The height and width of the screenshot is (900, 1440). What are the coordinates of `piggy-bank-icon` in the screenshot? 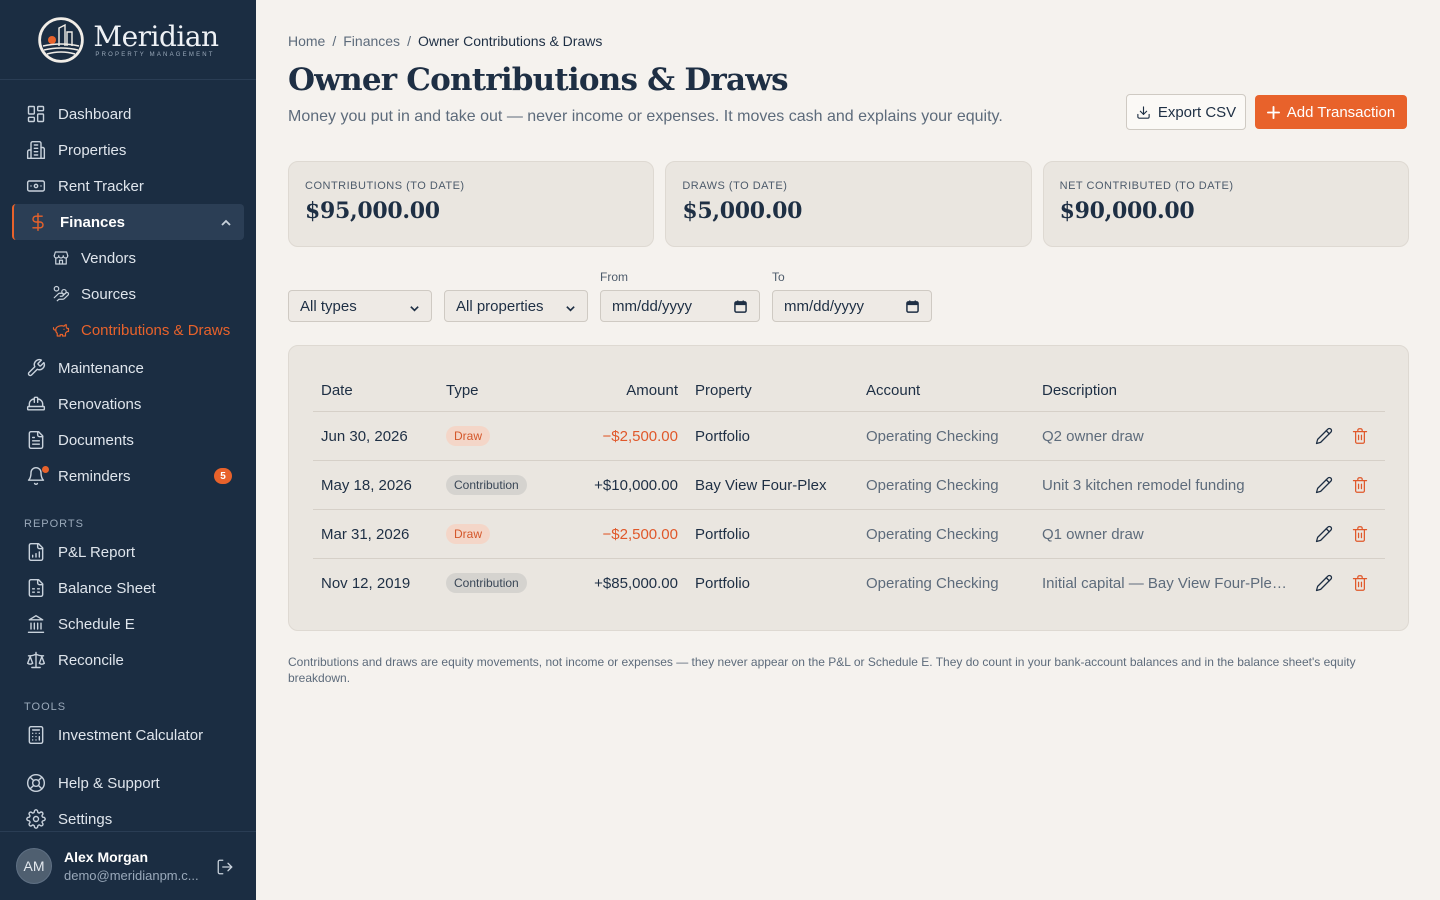 It's located at (61, 330).